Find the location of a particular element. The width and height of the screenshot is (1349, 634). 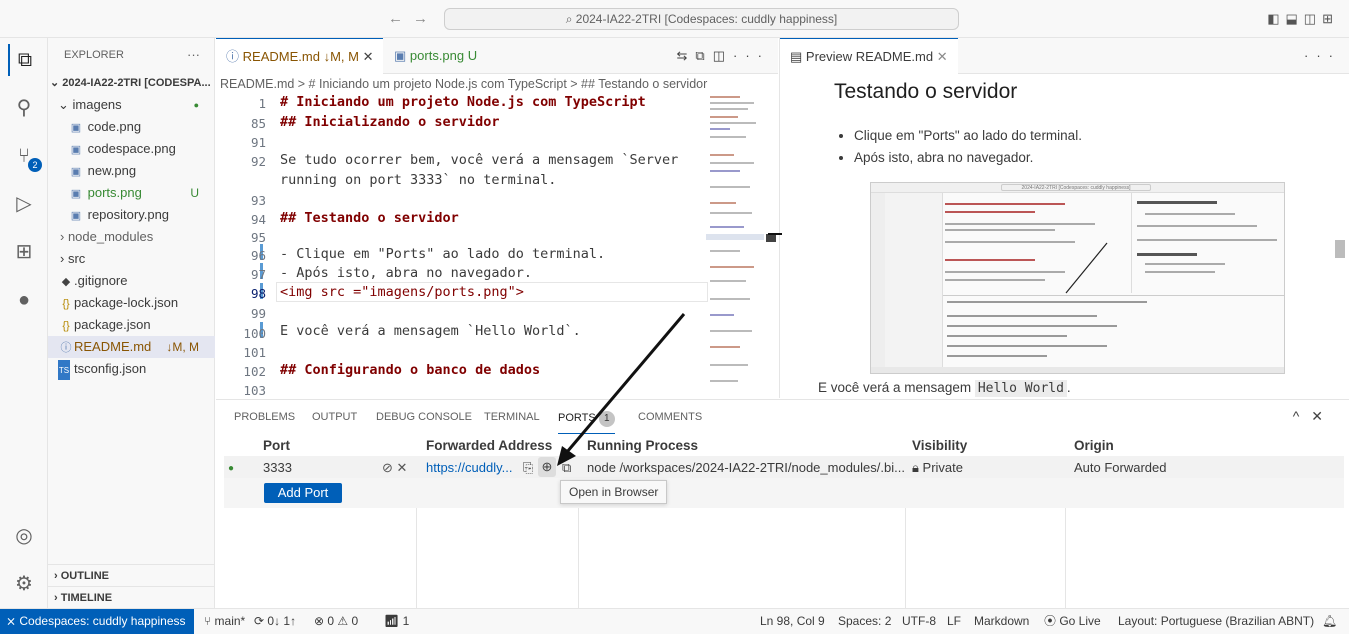

tree-item-codespace-png: ▣ codespace.png is located at coordinates (131, 149).